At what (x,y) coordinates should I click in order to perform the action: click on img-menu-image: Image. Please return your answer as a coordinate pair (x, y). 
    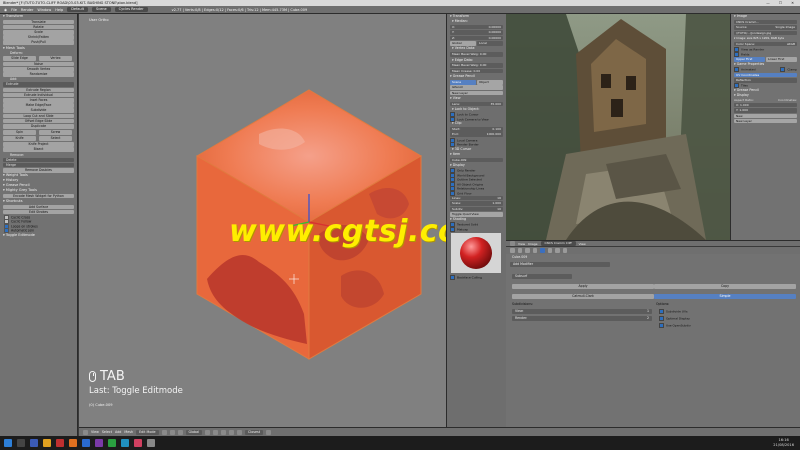
    Looking at the image, I should click on (532, 244).